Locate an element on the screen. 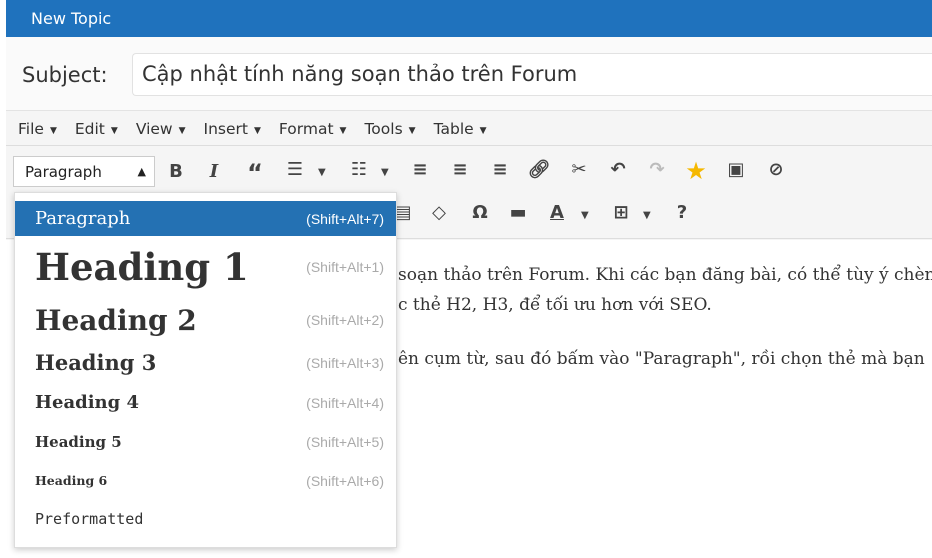 This screenshot has width=932, height=558. align-right-icon: ≡ is located at coordinates (500, 169).